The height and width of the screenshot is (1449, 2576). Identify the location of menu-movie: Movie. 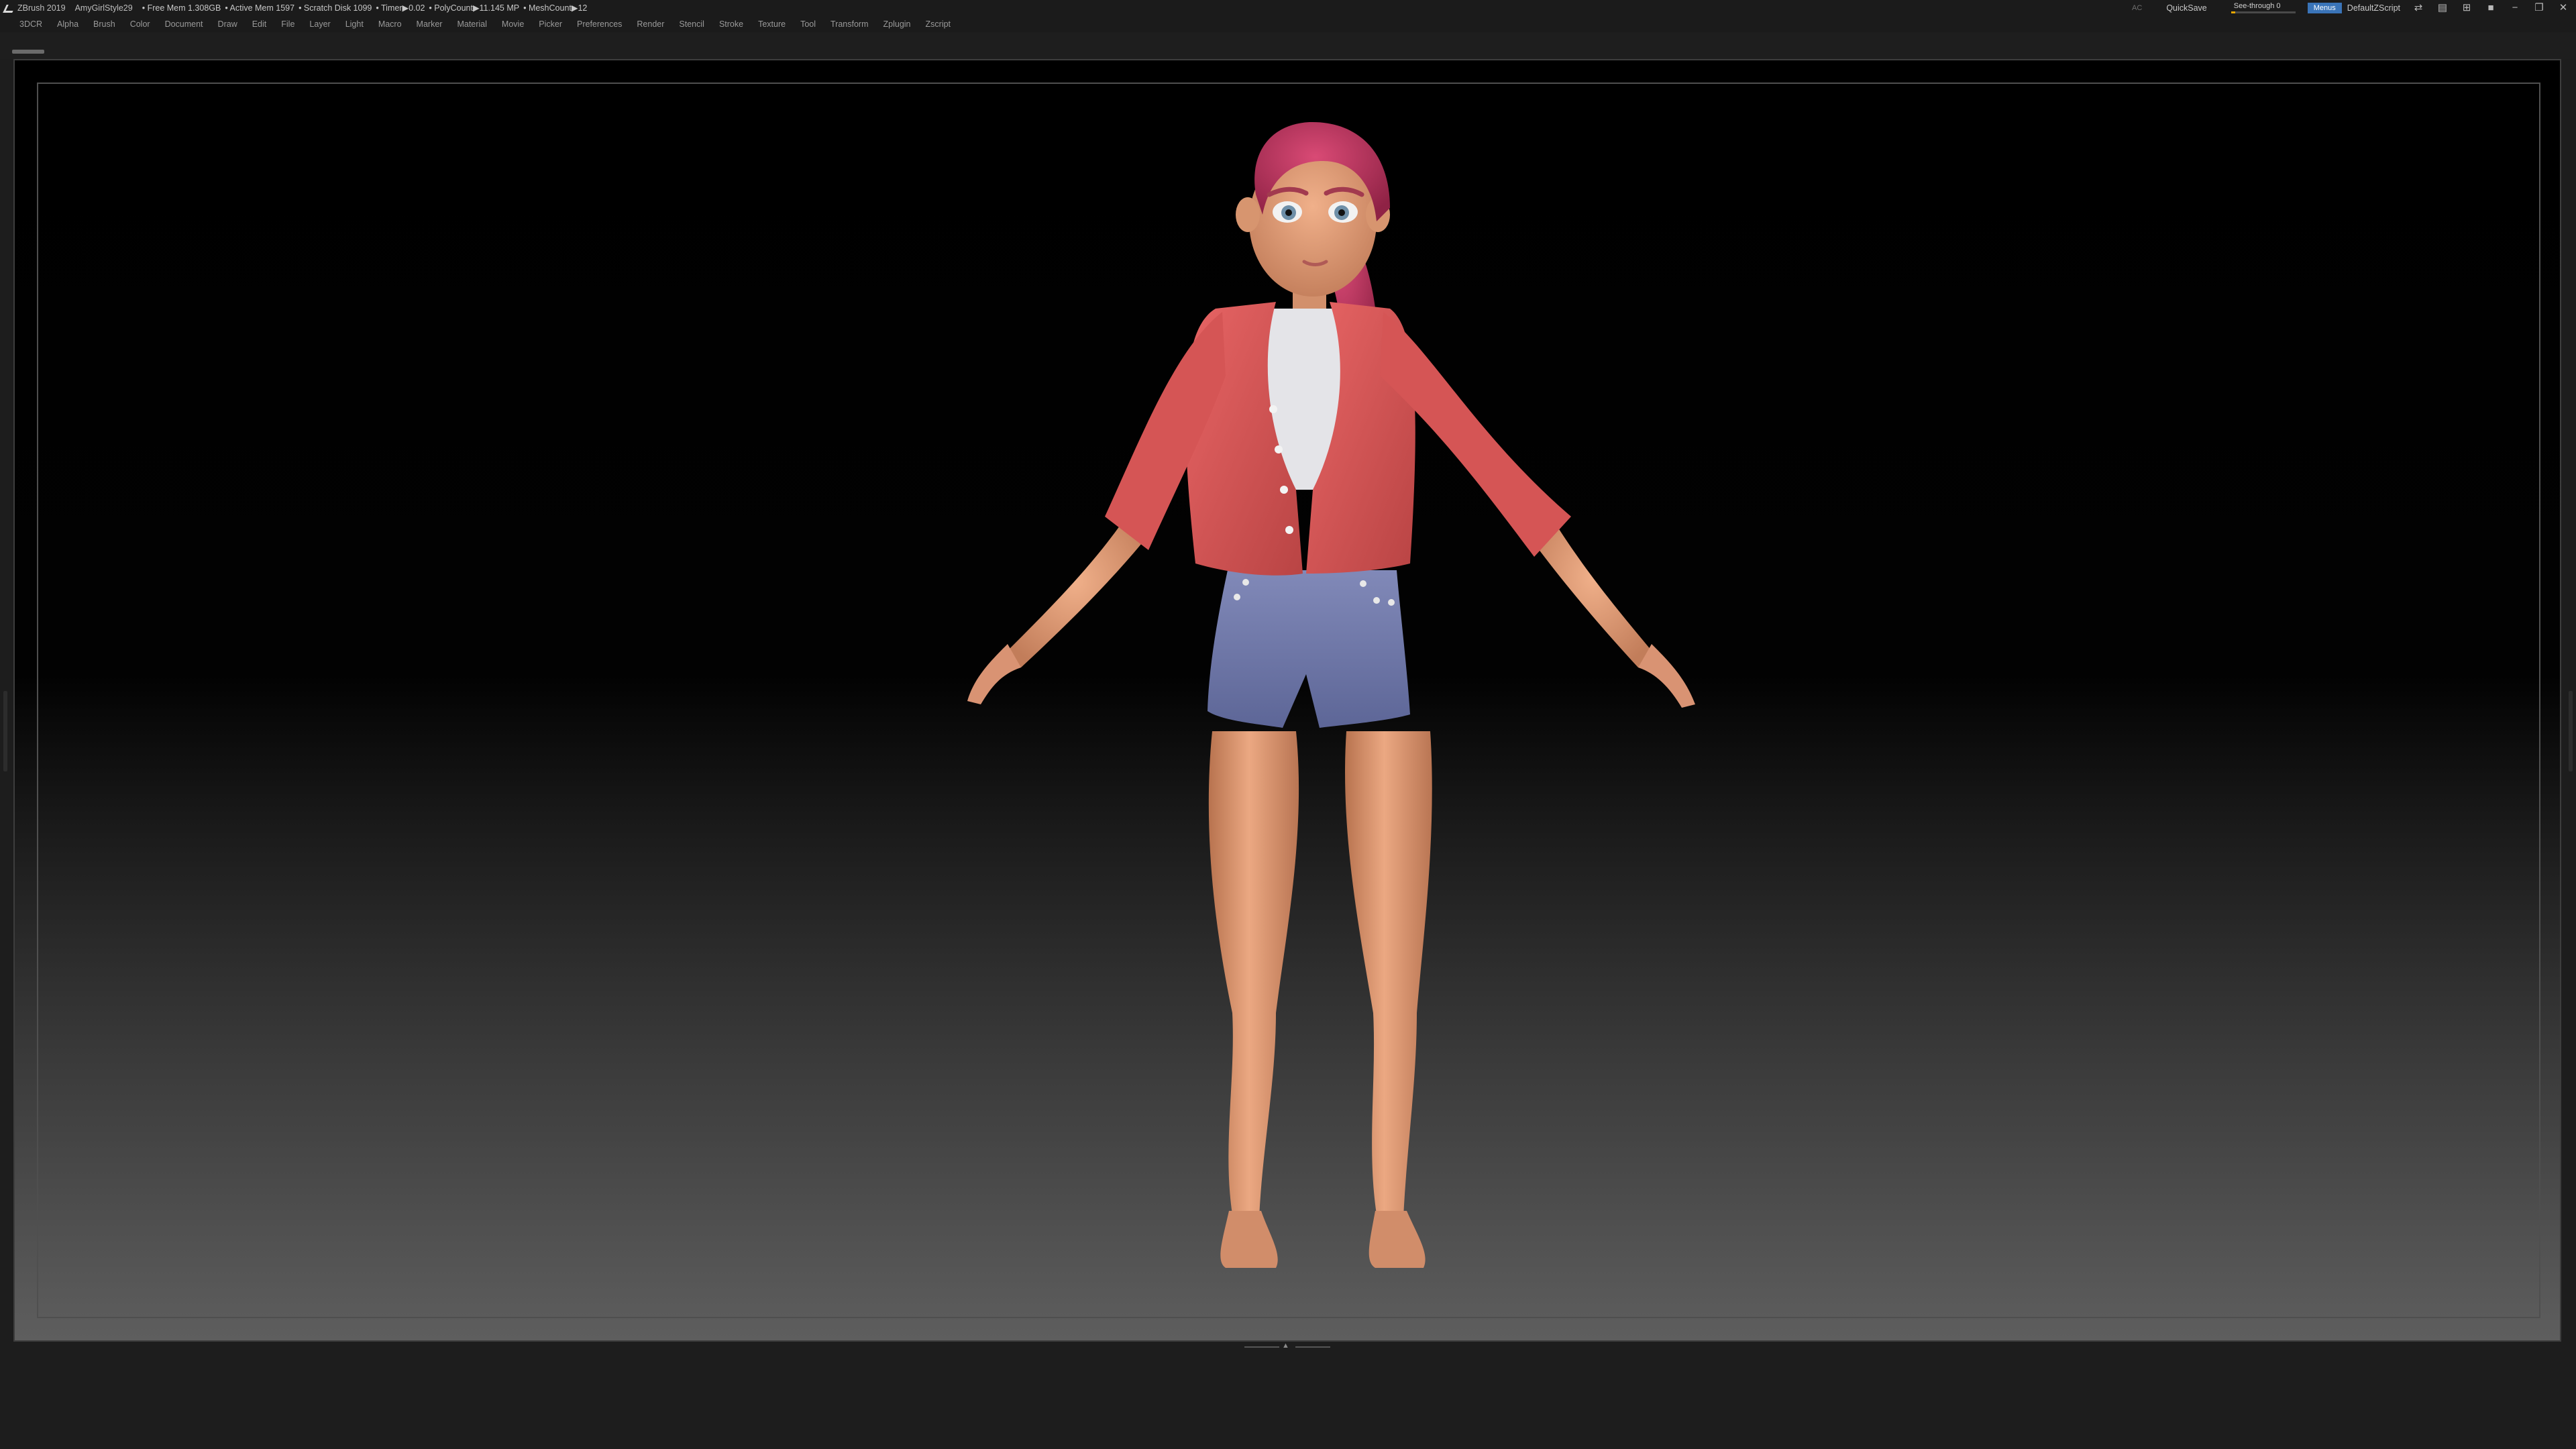
(512, 24).